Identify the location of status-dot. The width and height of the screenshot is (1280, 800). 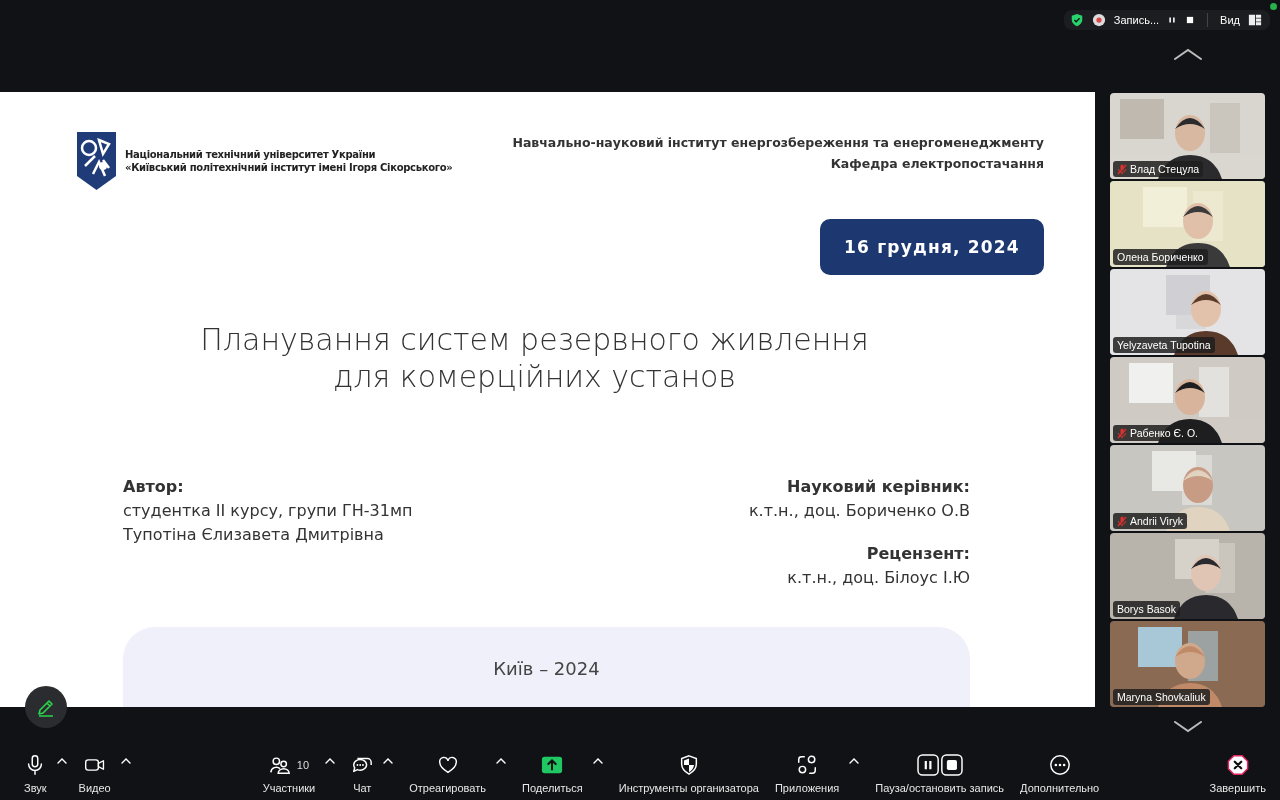
(1273, 6).